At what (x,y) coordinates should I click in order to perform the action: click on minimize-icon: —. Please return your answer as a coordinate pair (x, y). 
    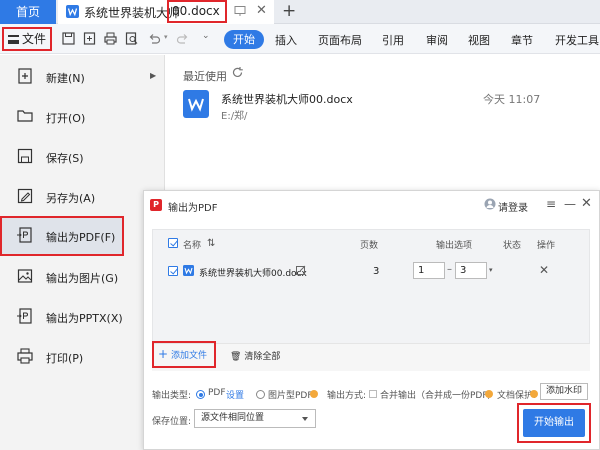
    Looking at the image, I should click on (570, 204).